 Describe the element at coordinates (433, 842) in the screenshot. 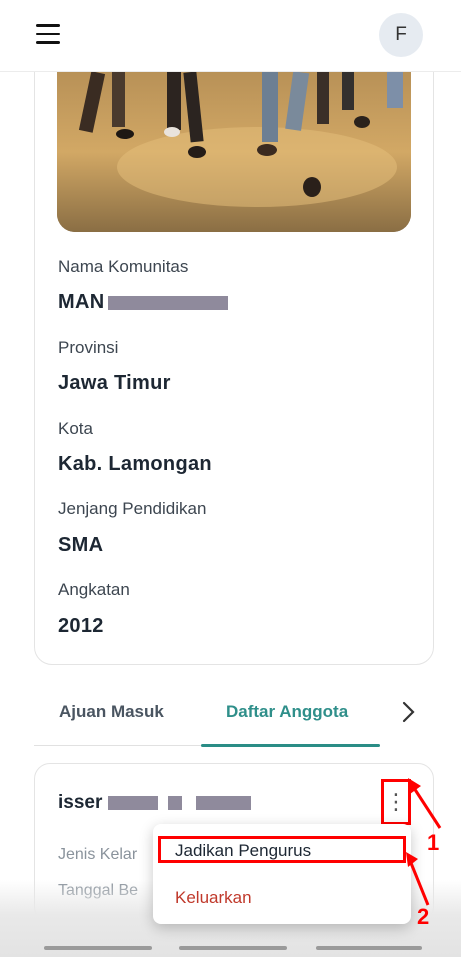

I see `annotation-marker-1: 1` at that location.